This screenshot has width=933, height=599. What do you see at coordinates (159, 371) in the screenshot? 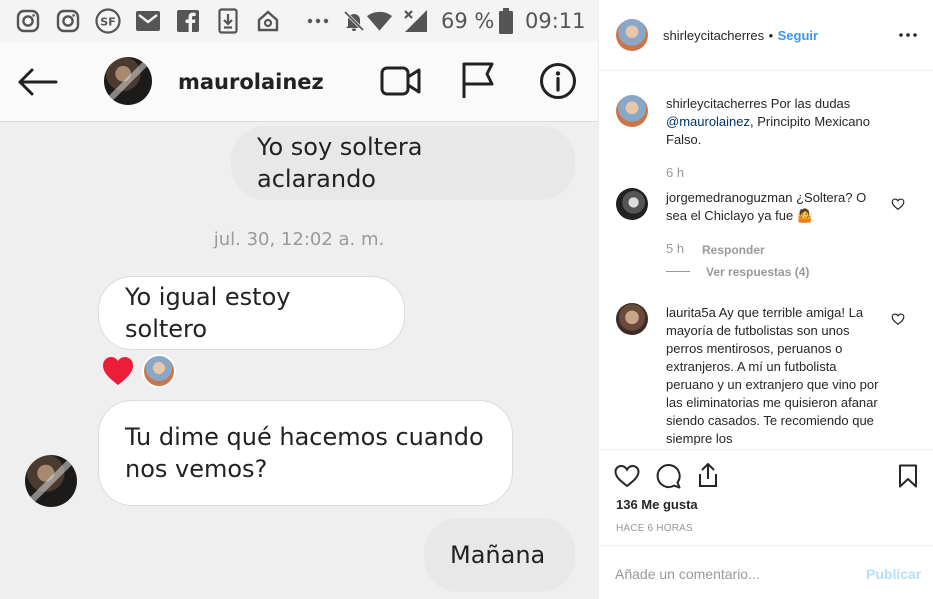
I see `reactor-avatar` at bounding box center [159, 371].